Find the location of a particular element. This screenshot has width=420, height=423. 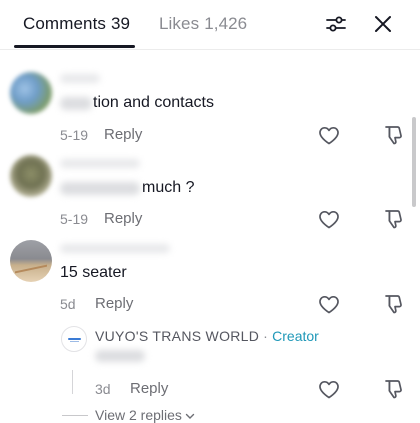

creator-name-row: VUYO'S TRANS WORLD · Creator is located at coordinates (207, 336).